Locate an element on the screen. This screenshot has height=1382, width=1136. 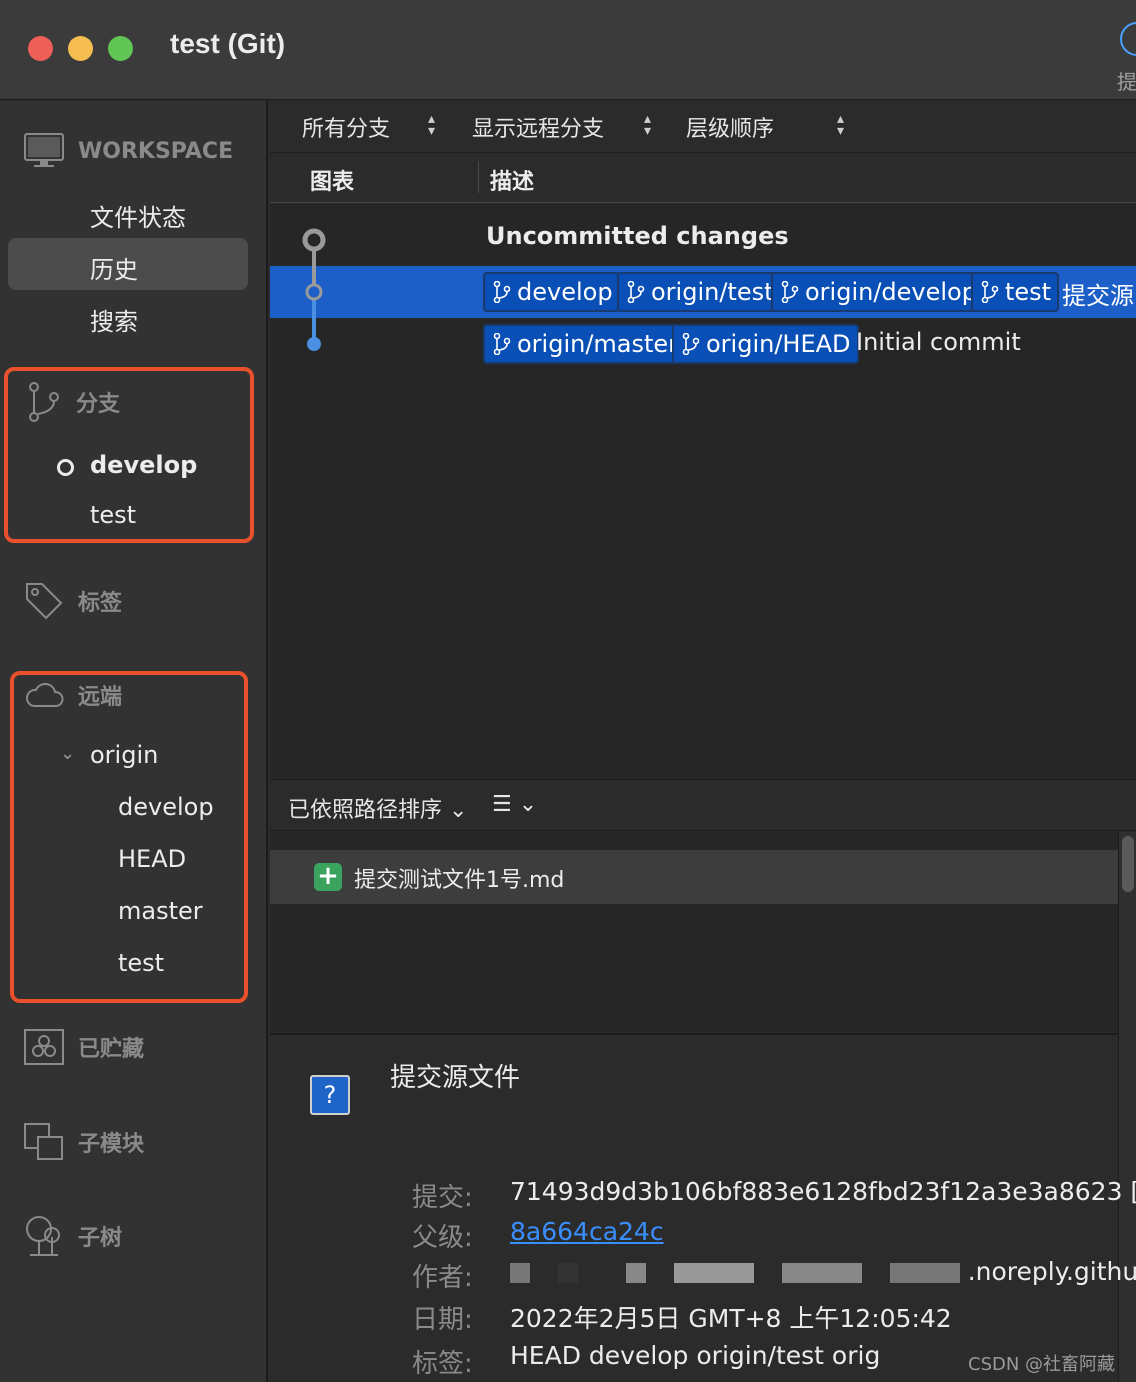
branch-tag-label: origin/develop is located at coordinates (891, 292).